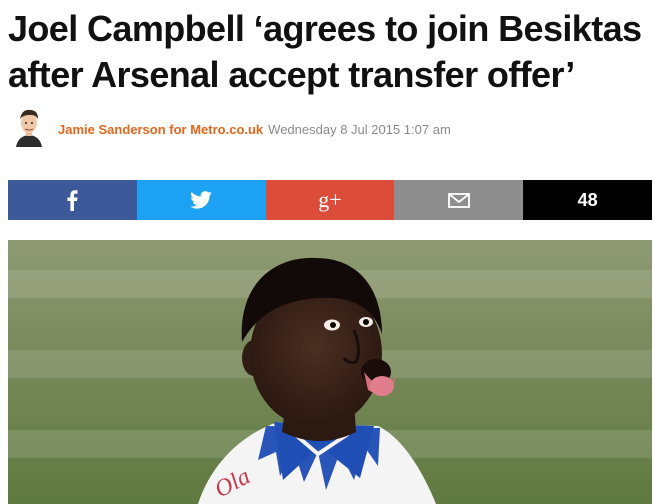 The width and height of the screenshot is (653, 504). I want to click on email-share-button, so click(459, 200).